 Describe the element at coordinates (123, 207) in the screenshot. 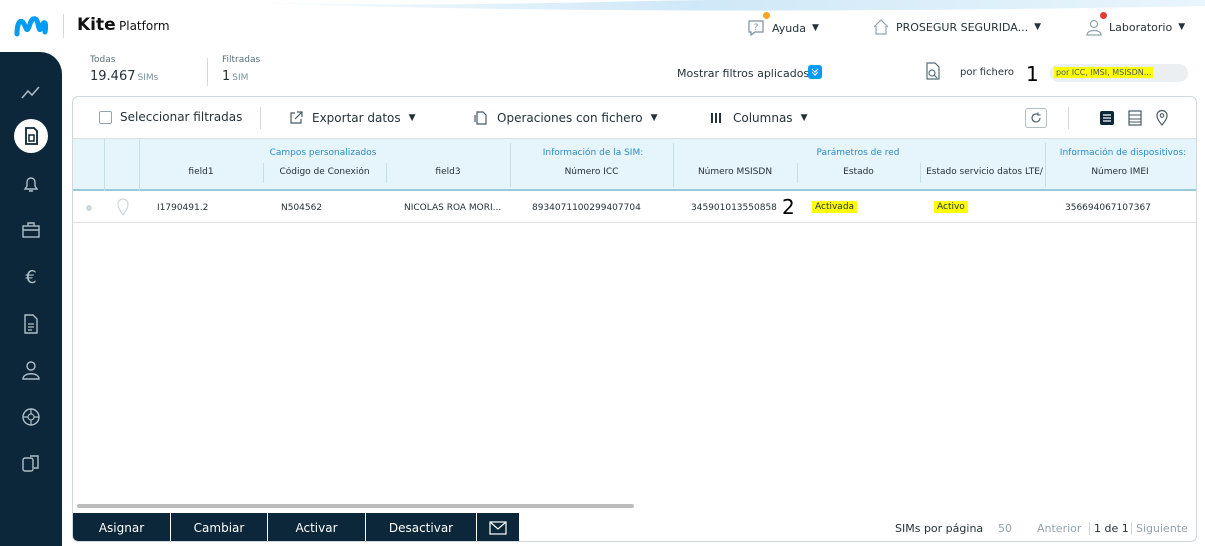

I see `location-pin-icon` at that location.